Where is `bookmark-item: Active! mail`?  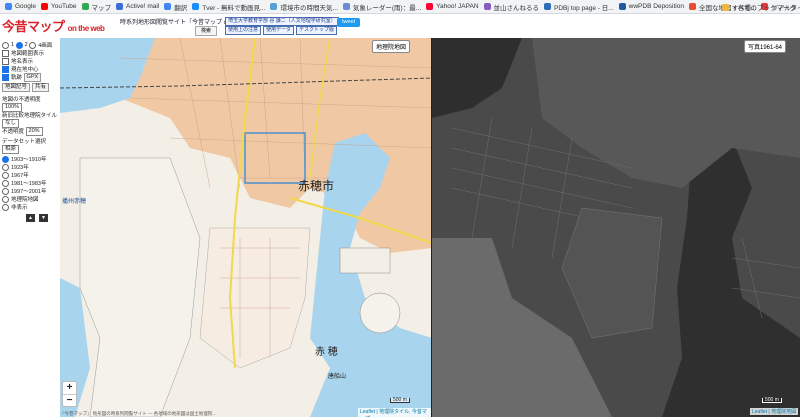 bookmark-item: Active! mail is located at coordinates (137, 6).